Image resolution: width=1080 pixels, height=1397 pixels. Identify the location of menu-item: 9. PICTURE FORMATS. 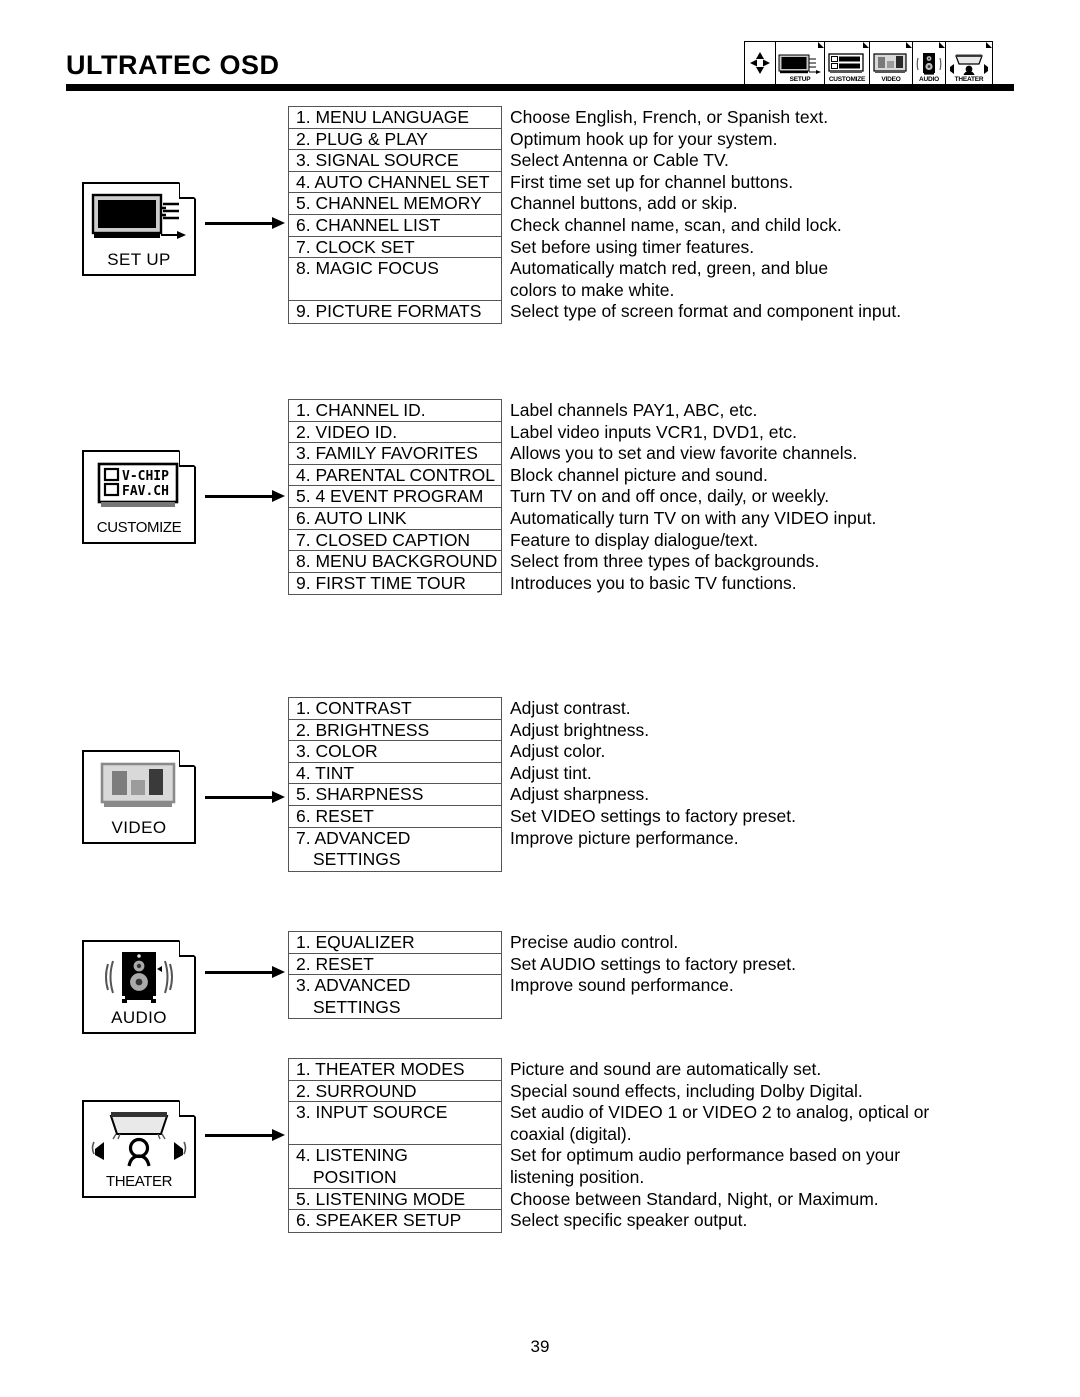
(395, 312).